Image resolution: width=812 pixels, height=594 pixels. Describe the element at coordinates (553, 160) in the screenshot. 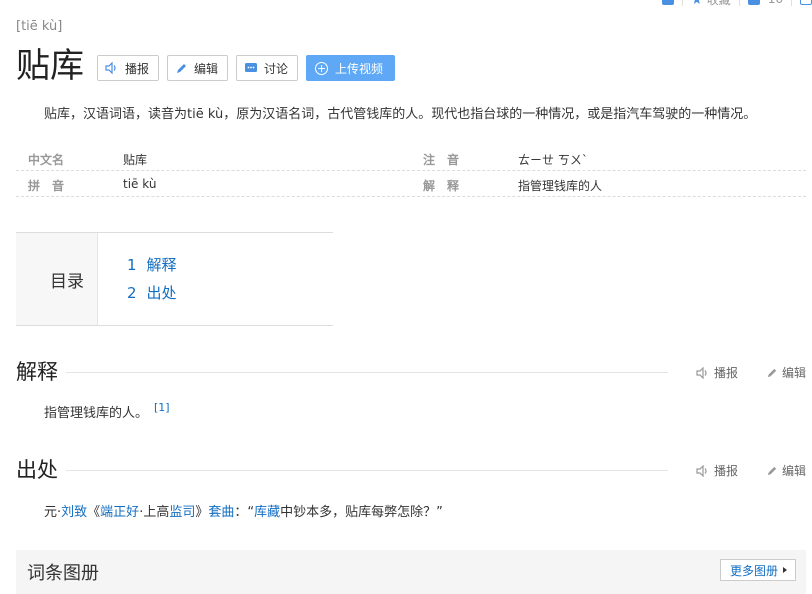

I see `info-value: ㄊㄧㄝ ㄎㄨˋ` at that location.